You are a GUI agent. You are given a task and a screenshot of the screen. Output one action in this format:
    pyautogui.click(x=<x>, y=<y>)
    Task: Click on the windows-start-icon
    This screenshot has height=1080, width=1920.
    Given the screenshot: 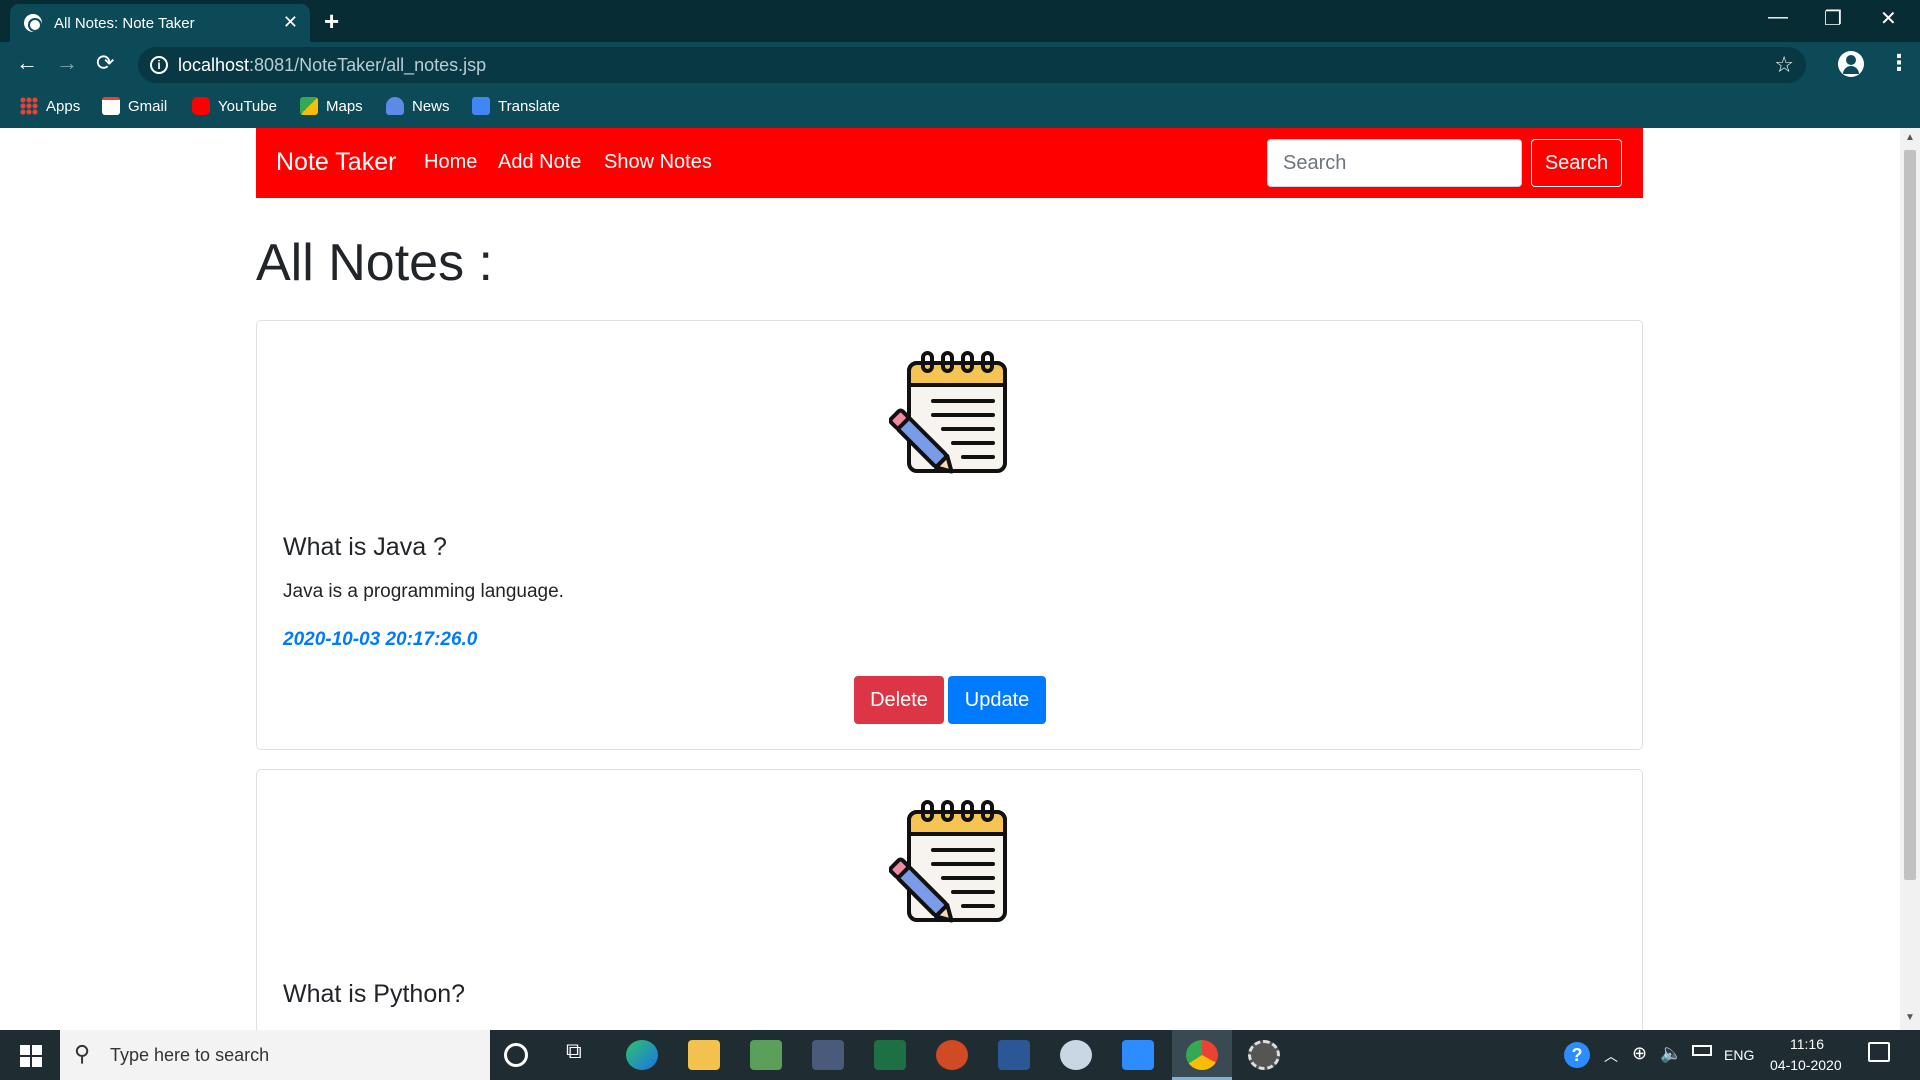 What is the action you would take?
    pyautogui.click(x=31, y=1056)
    